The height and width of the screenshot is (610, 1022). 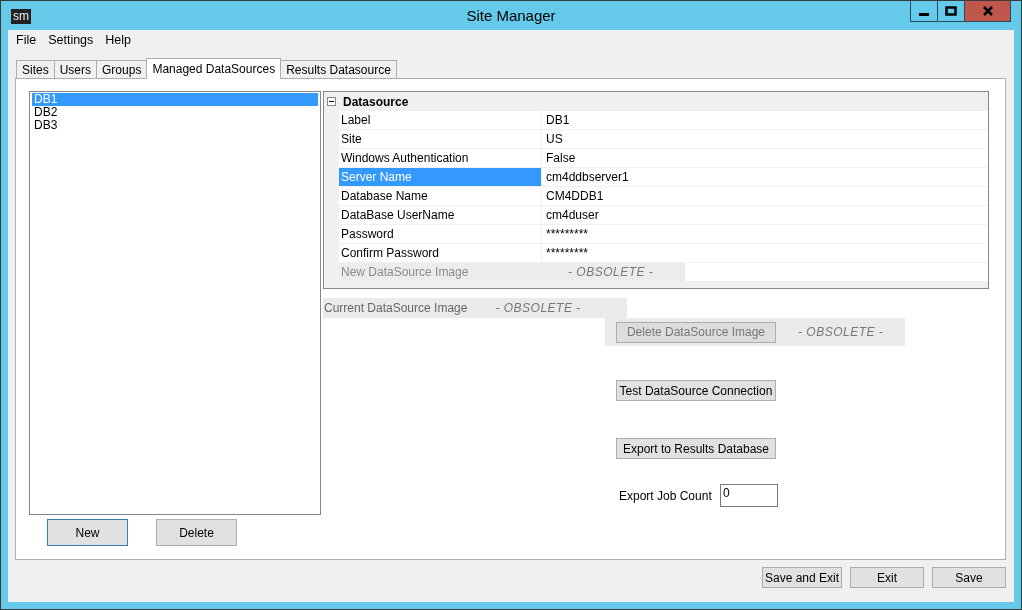 I want to click on property-name: Site, so click(x=440, y=139).